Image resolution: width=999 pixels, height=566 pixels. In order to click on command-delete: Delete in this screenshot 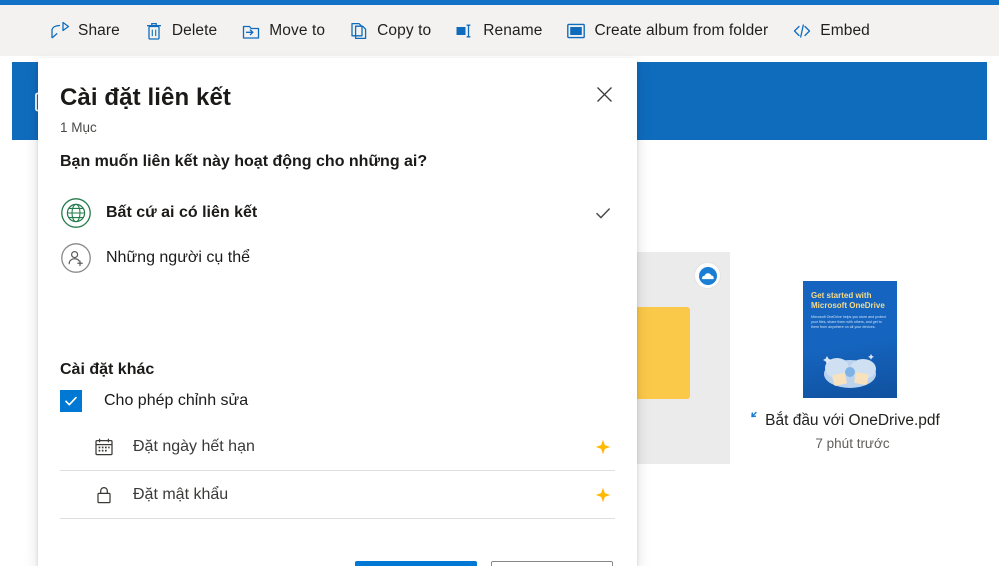, I will do `click(180, 31)`.